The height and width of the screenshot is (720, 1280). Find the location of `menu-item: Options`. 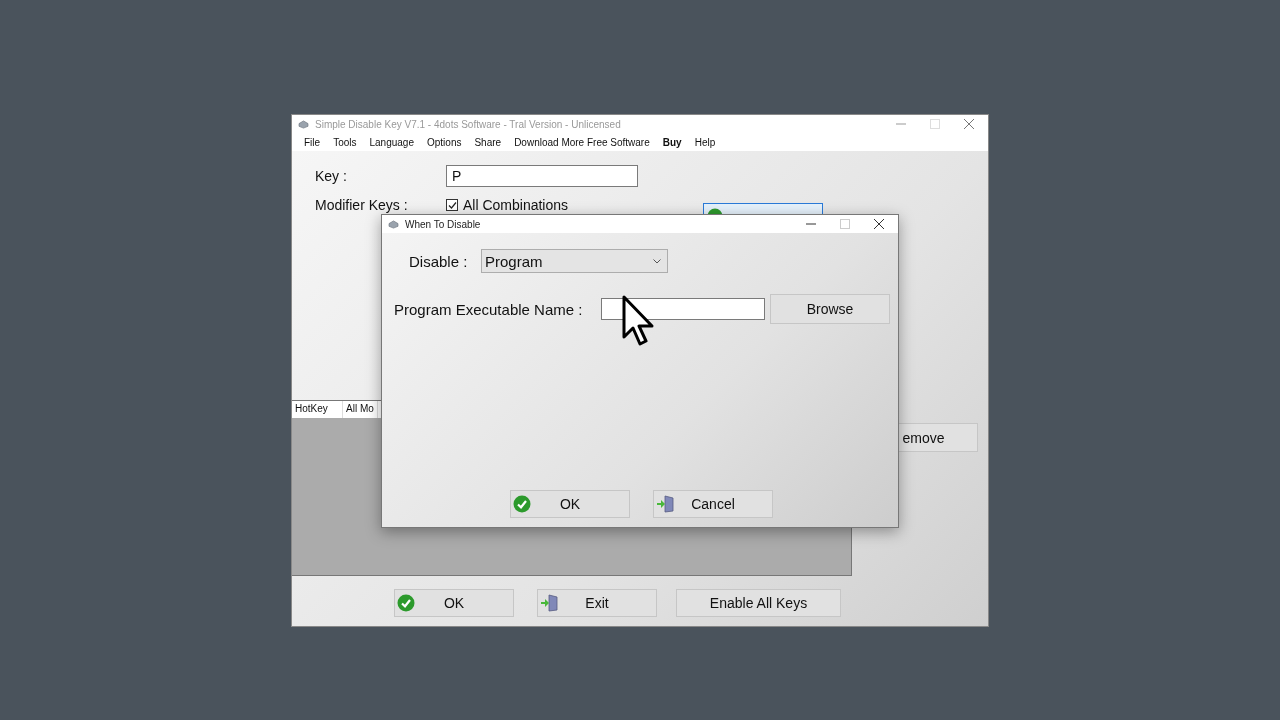

menu-item: Options is located at coordinates (444, 142).